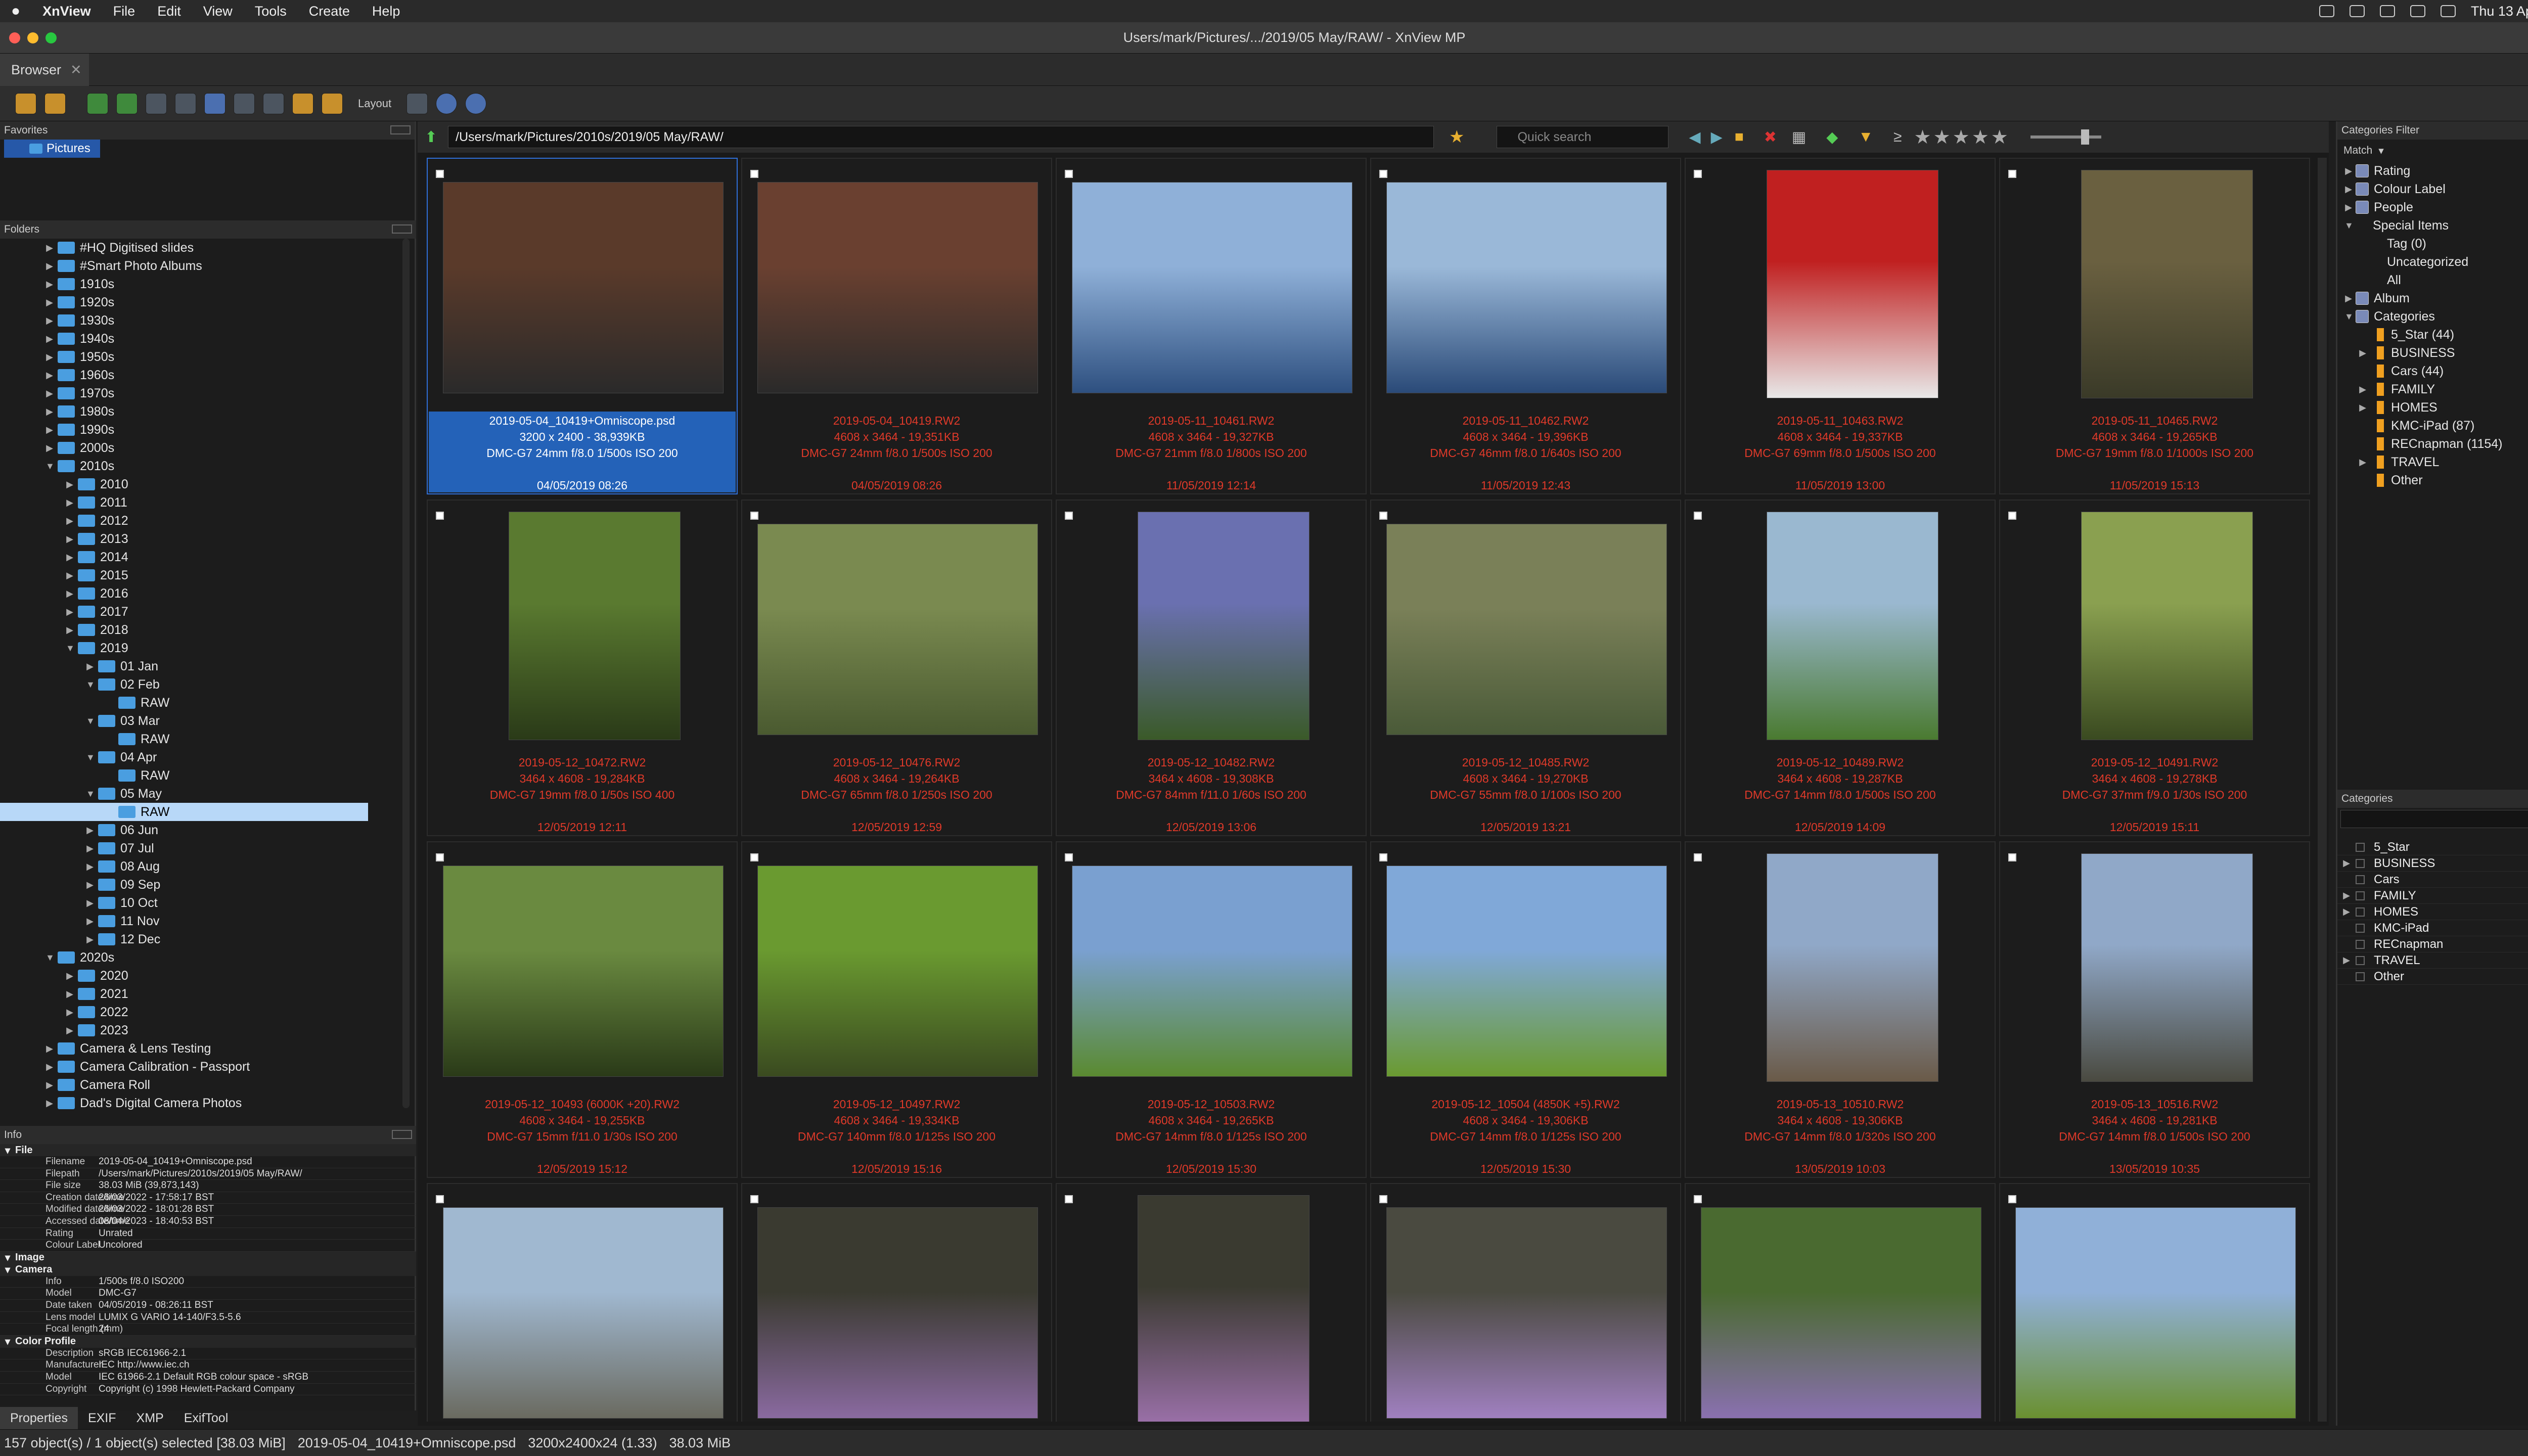 This screenshot has height=1456, width=2528. Describe the element at coordinates (201, 575) in the screenshot. I see `folder-item: ▶ 2015` at that location.